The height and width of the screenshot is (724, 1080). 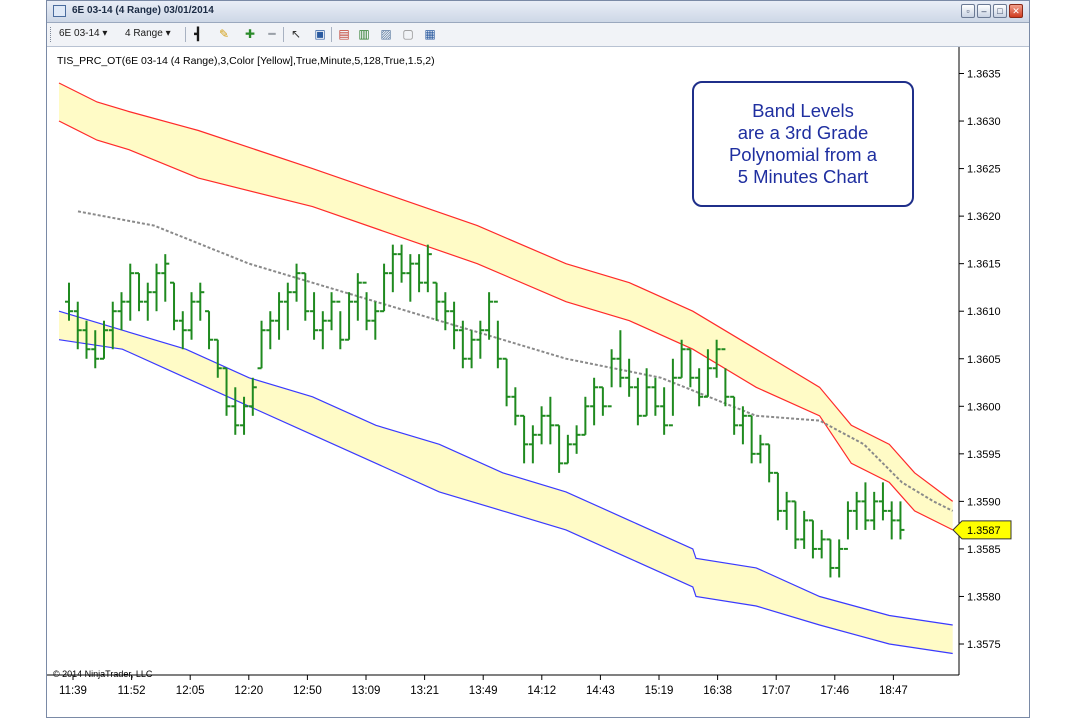 I want to click on last-price-label: 1.3587, so click(x=984, y=531).